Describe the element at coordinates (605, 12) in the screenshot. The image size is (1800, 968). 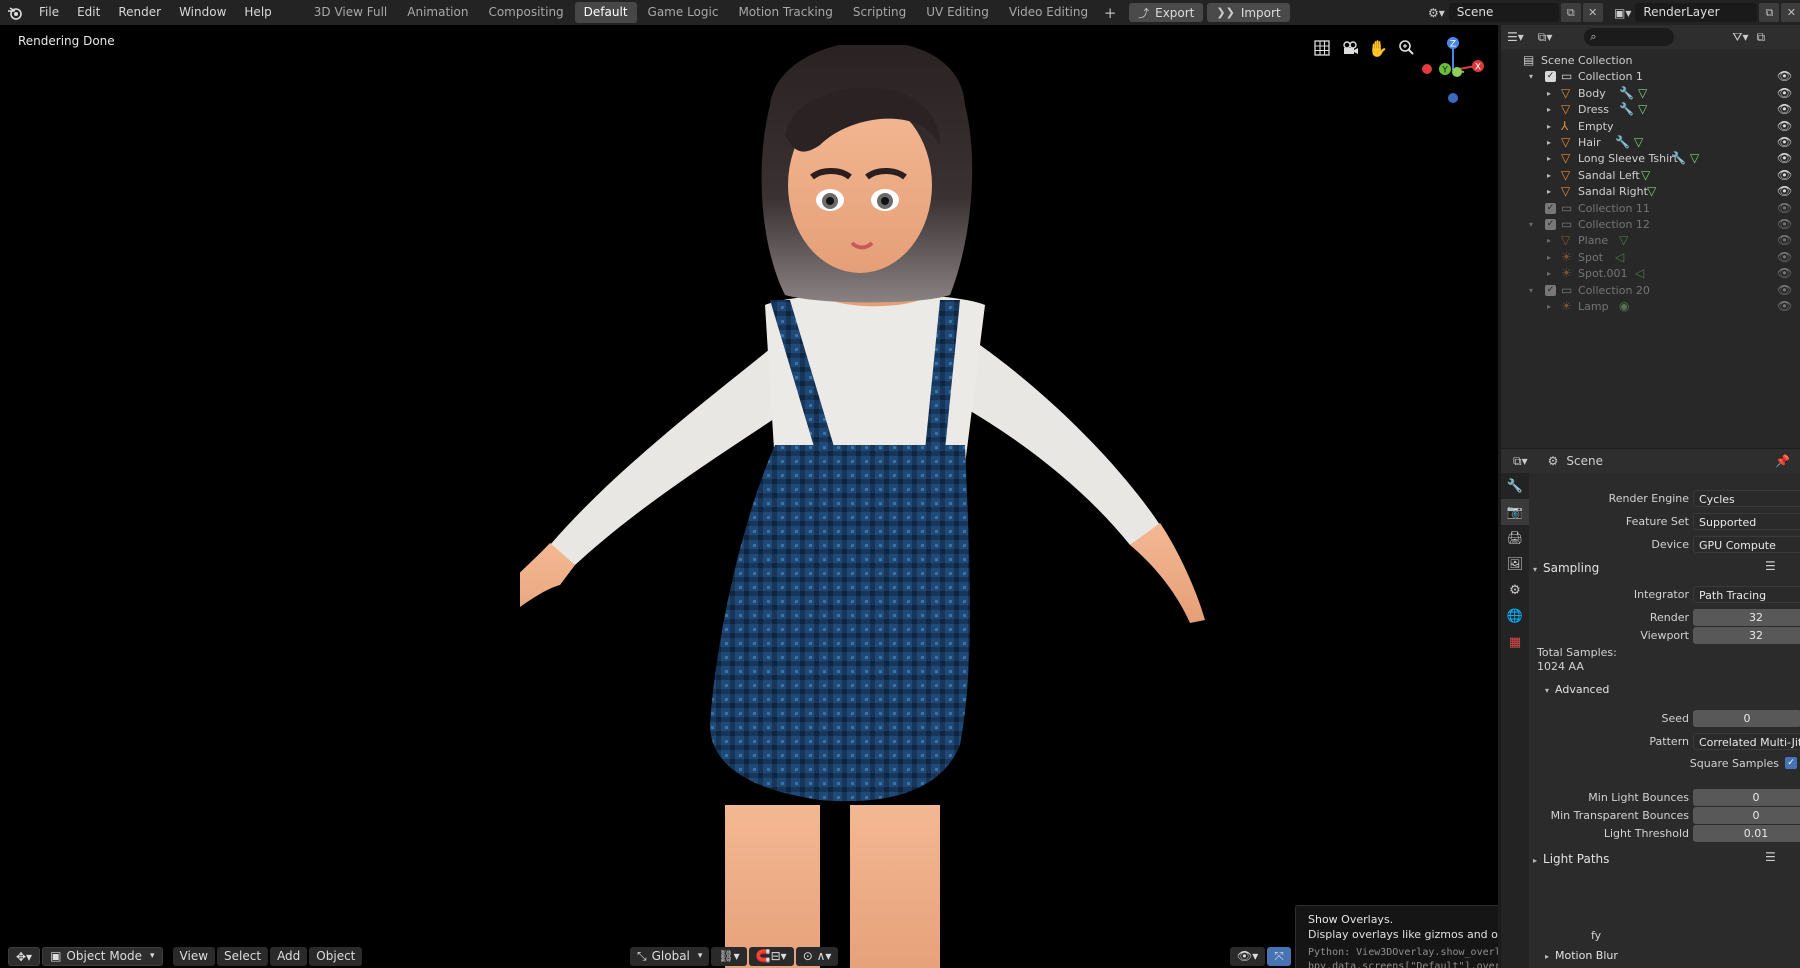
I see `tab-default: Default` at that location.